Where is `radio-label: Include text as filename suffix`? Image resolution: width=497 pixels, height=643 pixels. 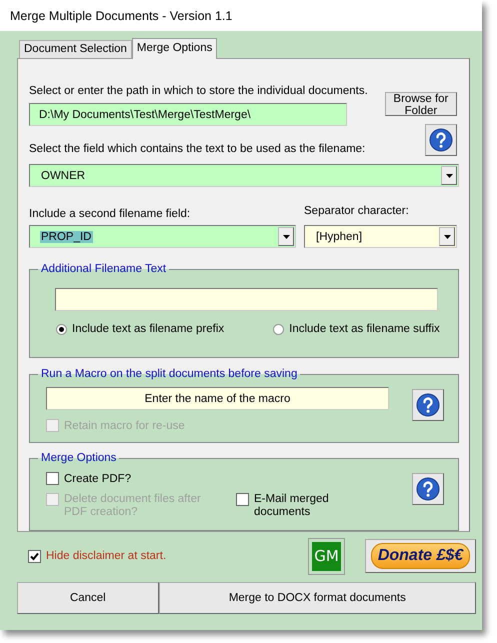
radio-label: Include text as filename suffix is located at coordinates (364, 329).